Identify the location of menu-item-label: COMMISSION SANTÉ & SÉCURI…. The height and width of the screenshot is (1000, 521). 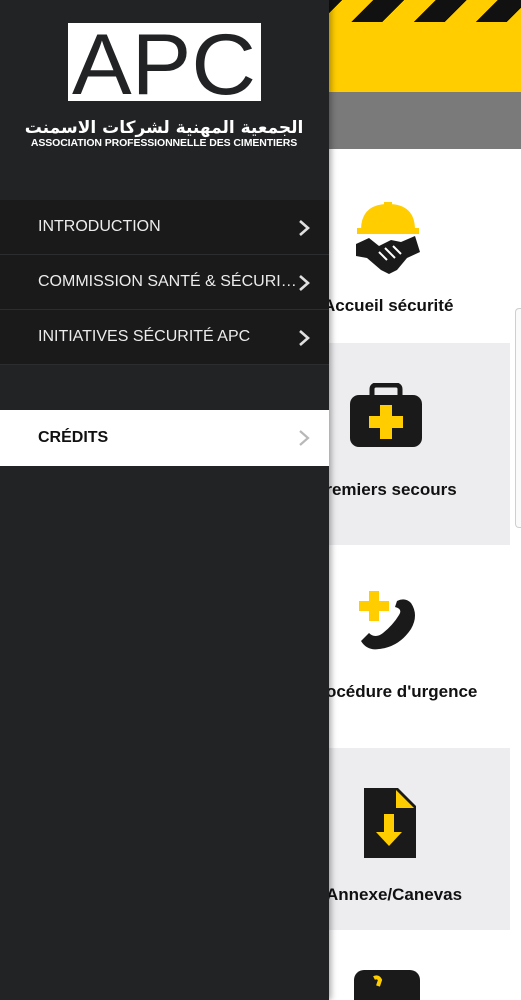
(167, 281).